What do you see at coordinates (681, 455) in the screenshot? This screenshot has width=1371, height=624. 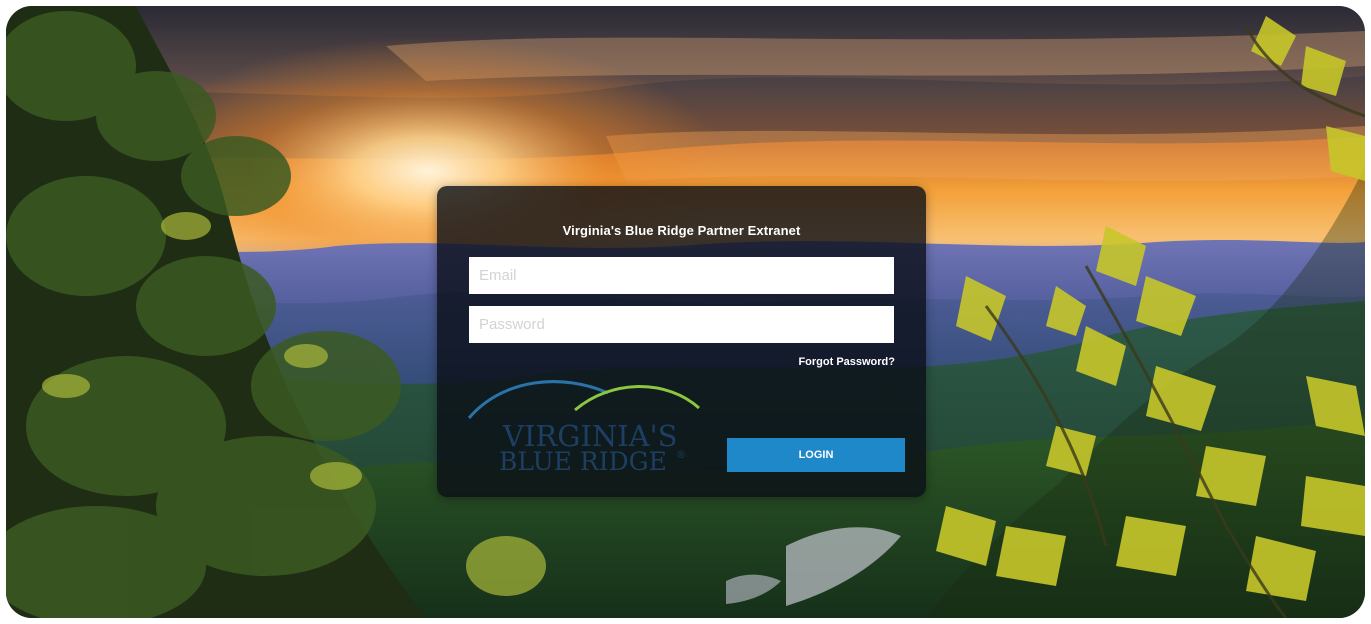 I see `logo-registered-mark: ®` at bounding box center [681, 455].